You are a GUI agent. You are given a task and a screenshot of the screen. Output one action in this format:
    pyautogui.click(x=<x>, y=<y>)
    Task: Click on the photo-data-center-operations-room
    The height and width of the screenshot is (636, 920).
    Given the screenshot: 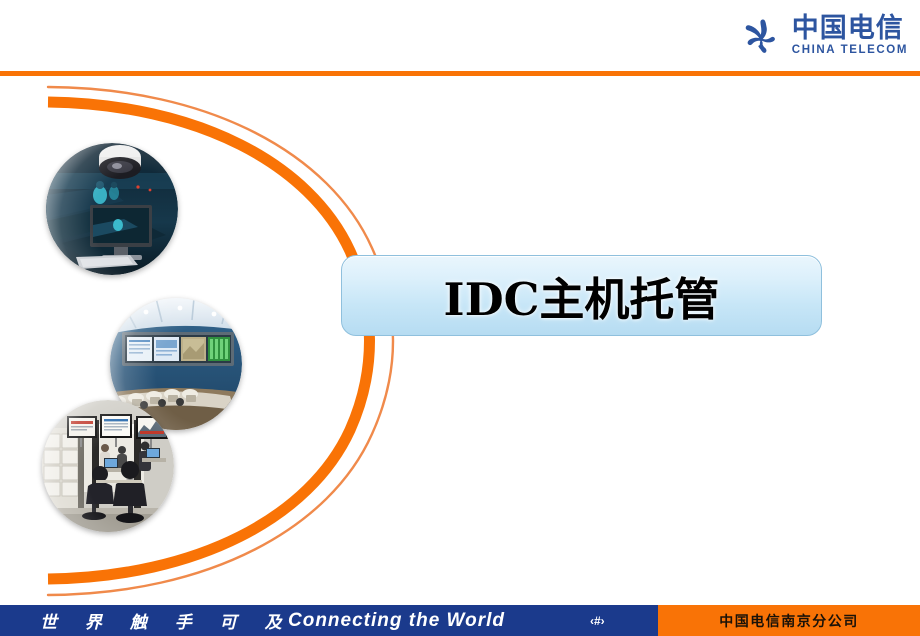 What is the action you would take?
    pyautogui.click(x=108, y=466)
    